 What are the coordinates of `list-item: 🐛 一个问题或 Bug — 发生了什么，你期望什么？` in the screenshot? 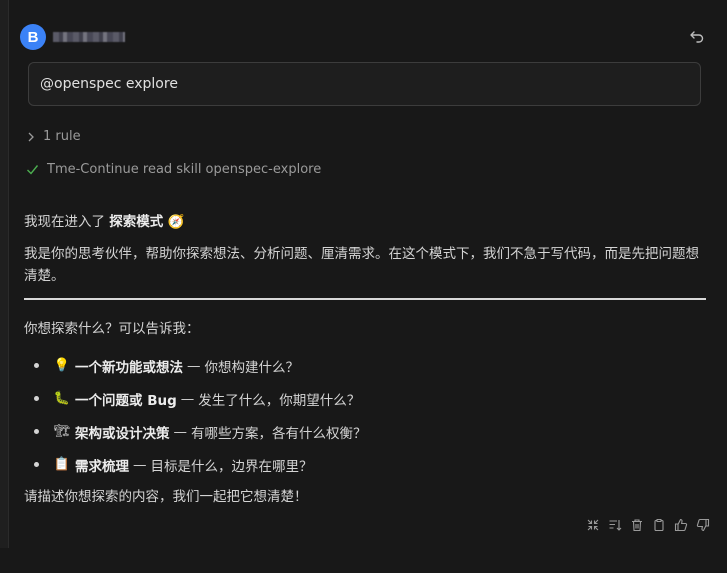 It's located at (195, 398).